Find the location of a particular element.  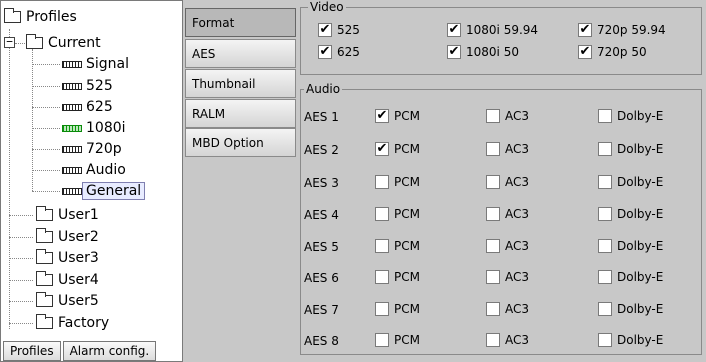

checkbox-video-1080i-5994: ✔ 1080i 59.94 is located at coordinates (492, 30).